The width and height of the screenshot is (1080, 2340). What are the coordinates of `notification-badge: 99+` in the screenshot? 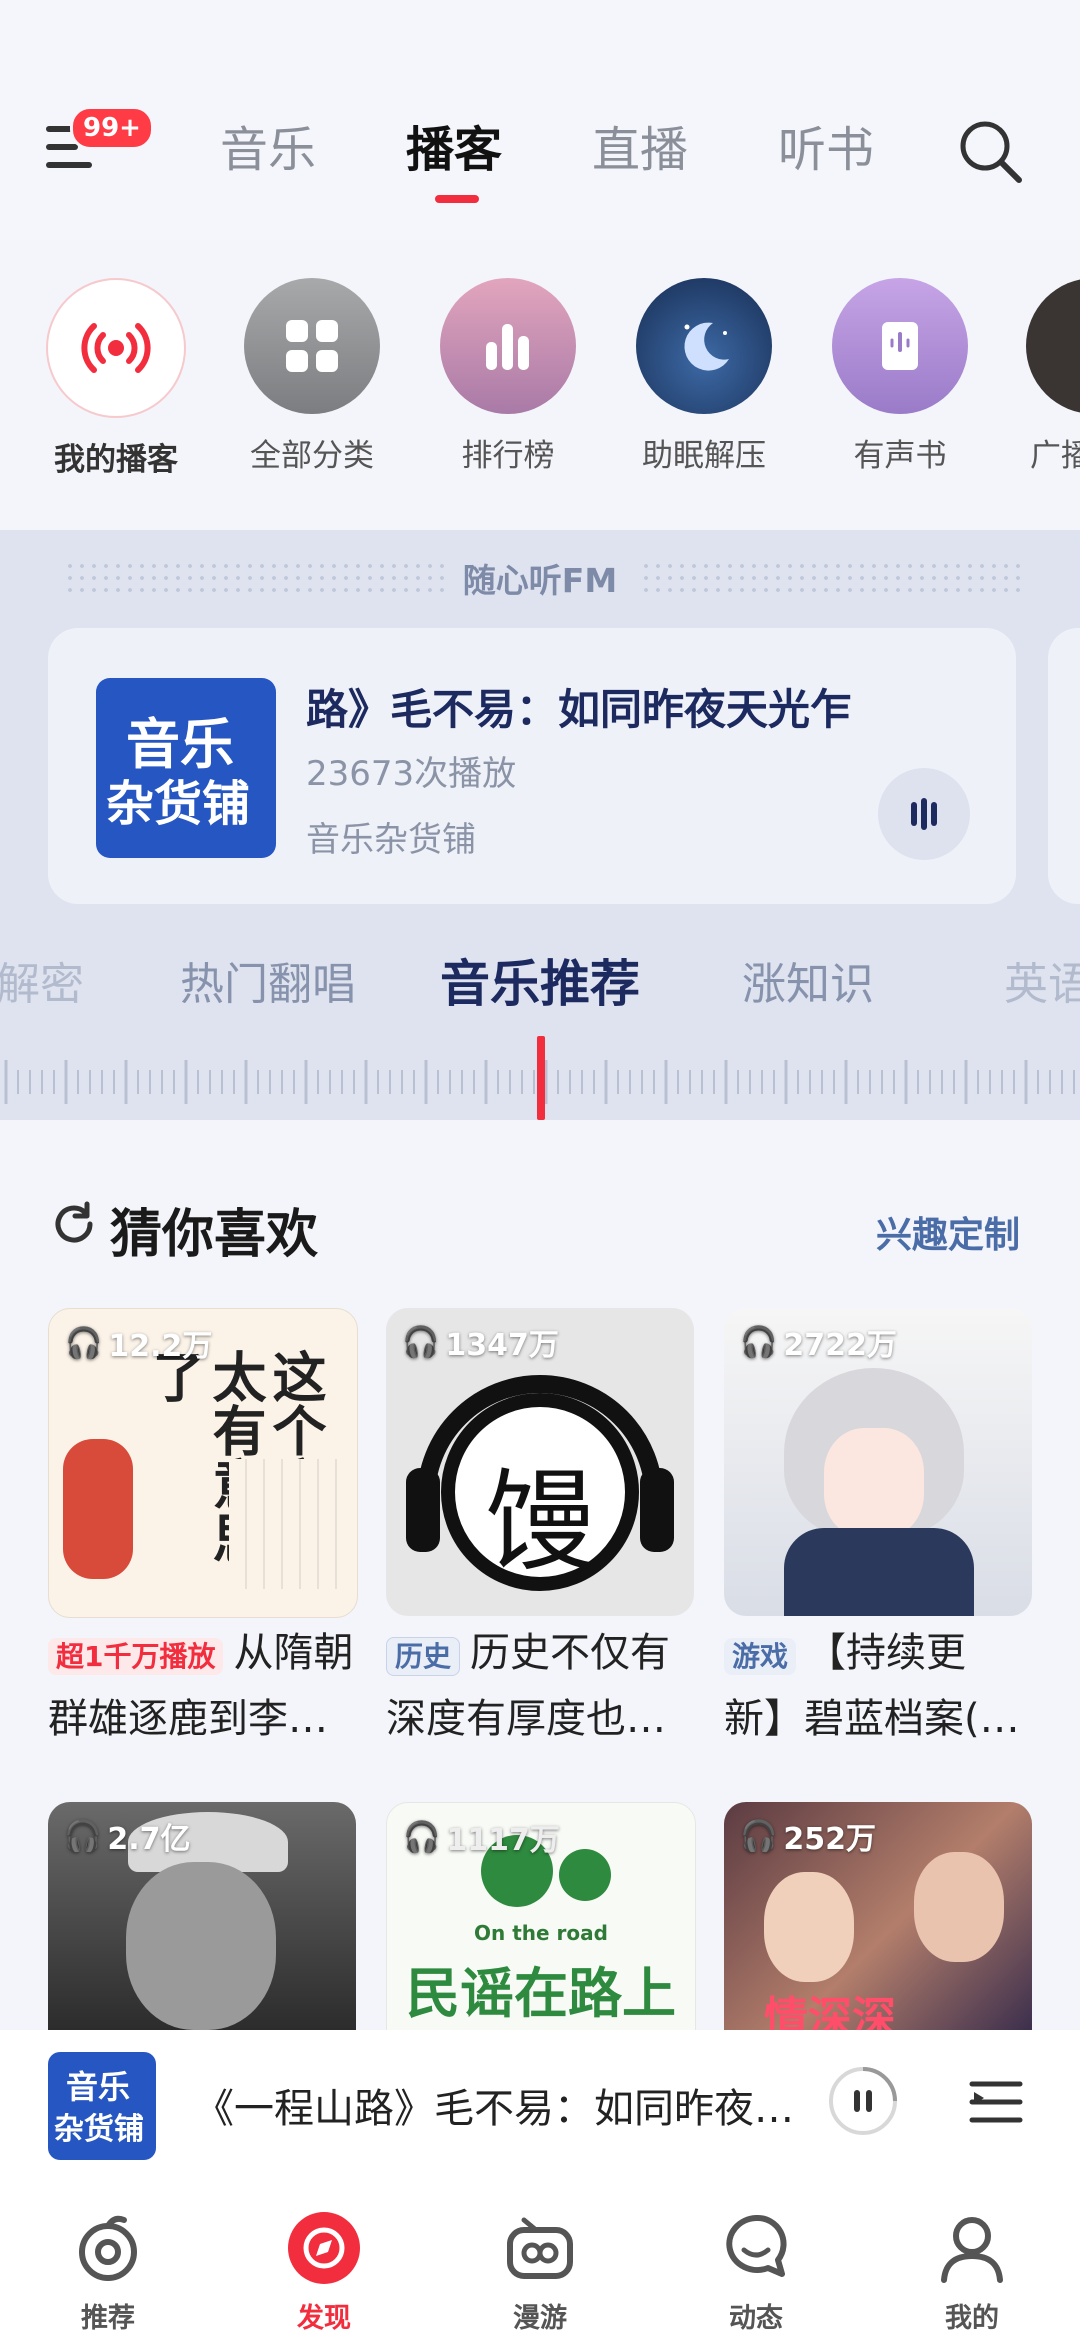 It's located at (112, 128).